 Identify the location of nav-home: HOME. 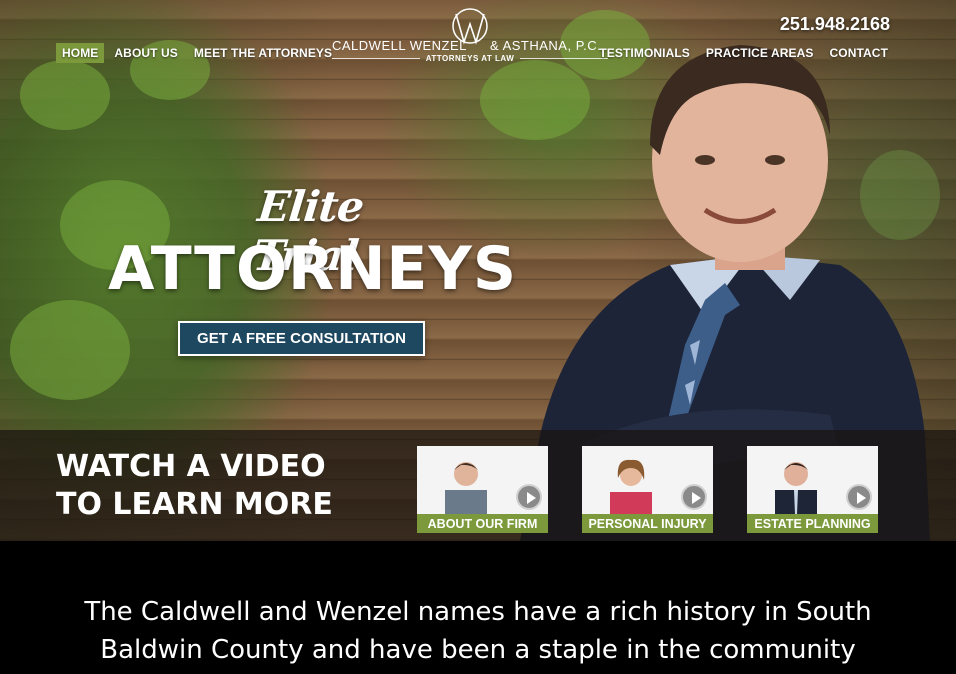
(80, 53).